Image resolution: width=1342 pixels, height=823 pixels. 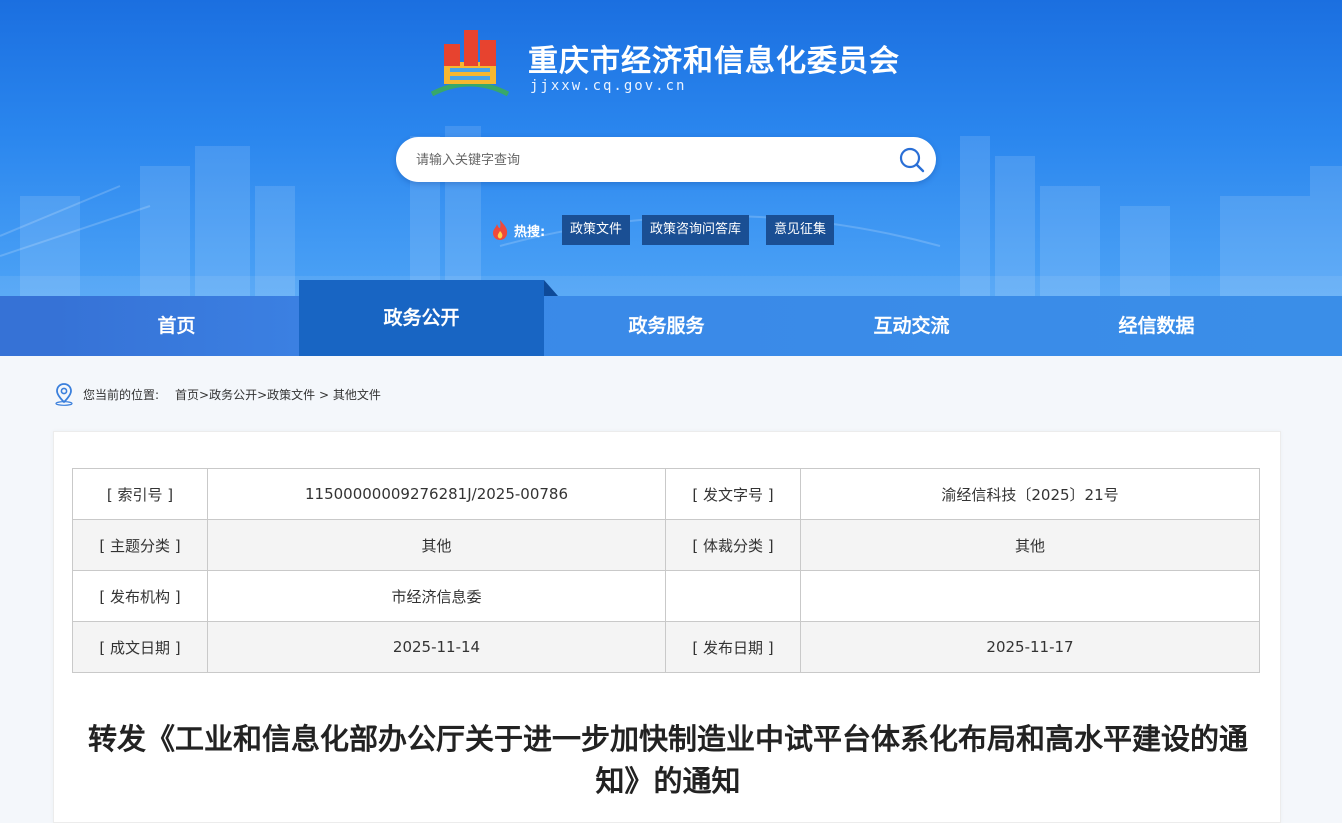 I want to click on fire-icon, so click(x=500, y=230).